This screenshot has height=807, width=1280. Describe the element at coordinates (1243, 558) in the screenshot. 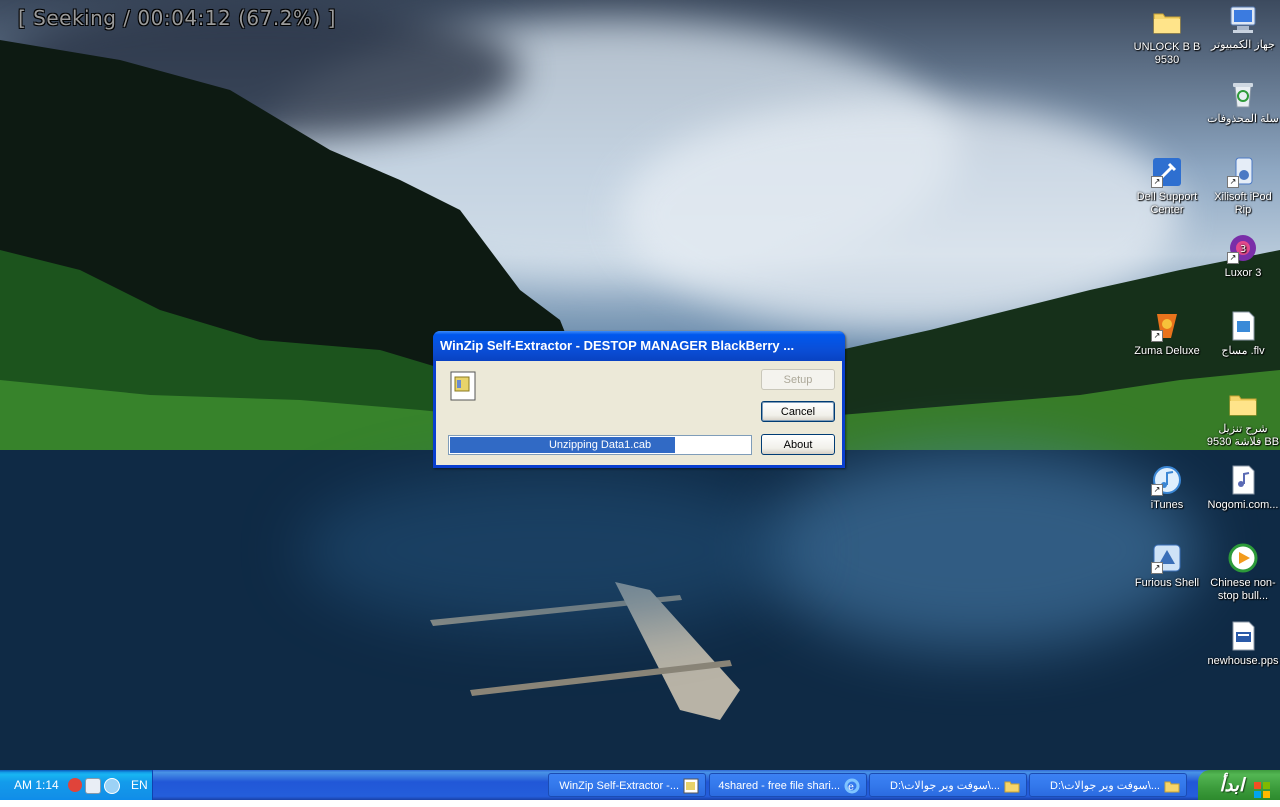

I see `media-player-icon` at that location.